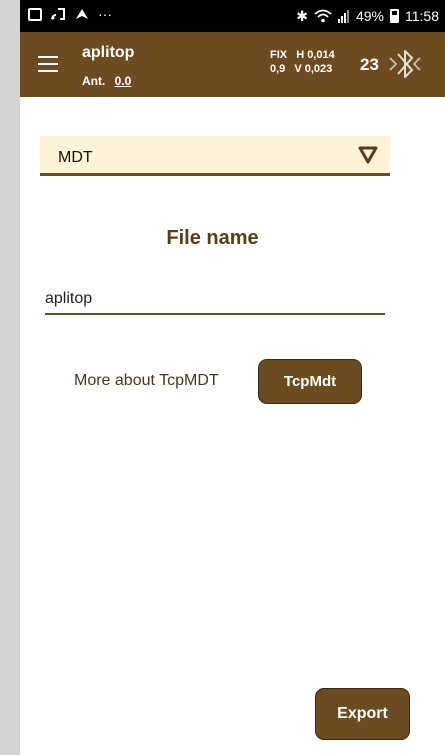  I want to click on status-bar: ··· ✱ 49% 11:58, so click(232, 16).